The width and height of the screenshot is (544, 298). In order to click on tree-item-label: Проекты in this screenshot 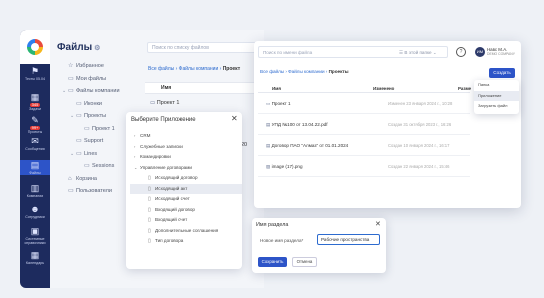, I will do `click(95, 116)`.